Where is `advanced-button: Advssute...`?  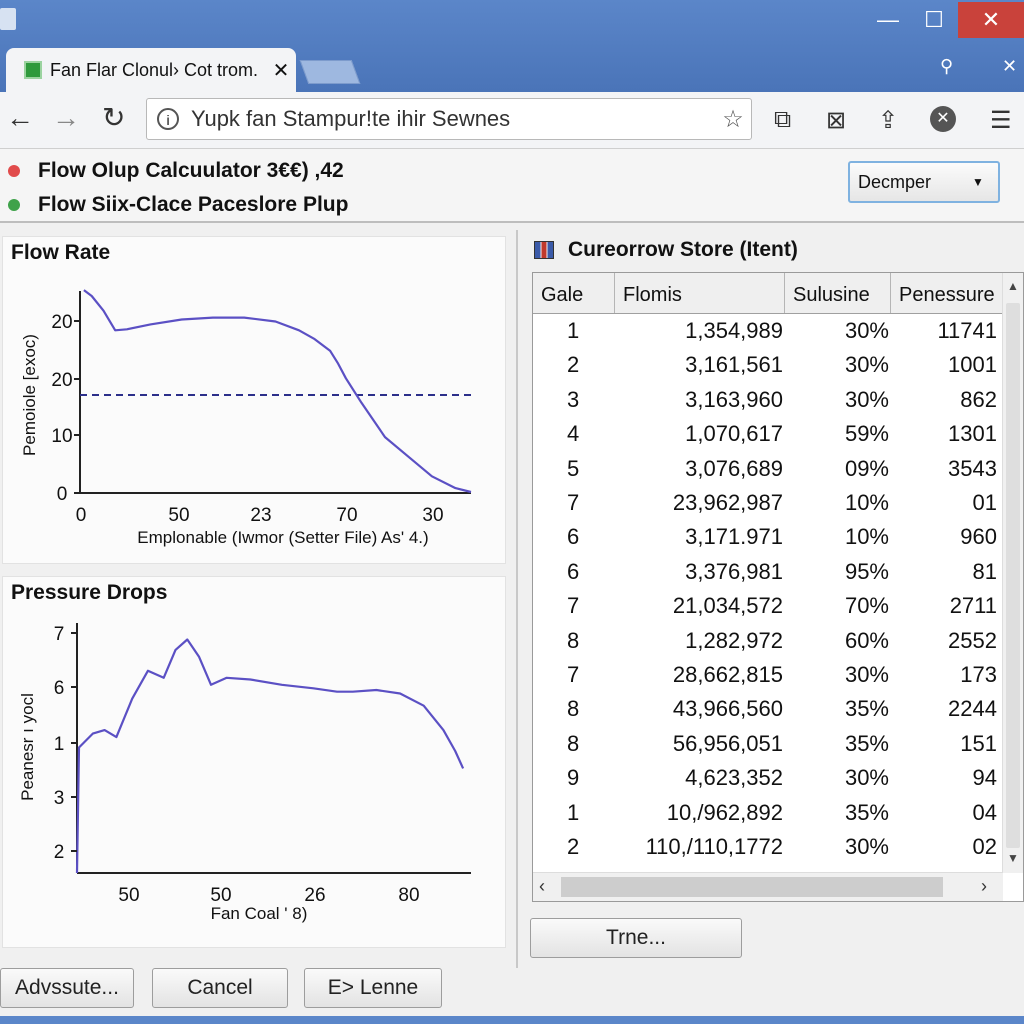
advanced-button: Advssute... is located at coordinates (67, 988).